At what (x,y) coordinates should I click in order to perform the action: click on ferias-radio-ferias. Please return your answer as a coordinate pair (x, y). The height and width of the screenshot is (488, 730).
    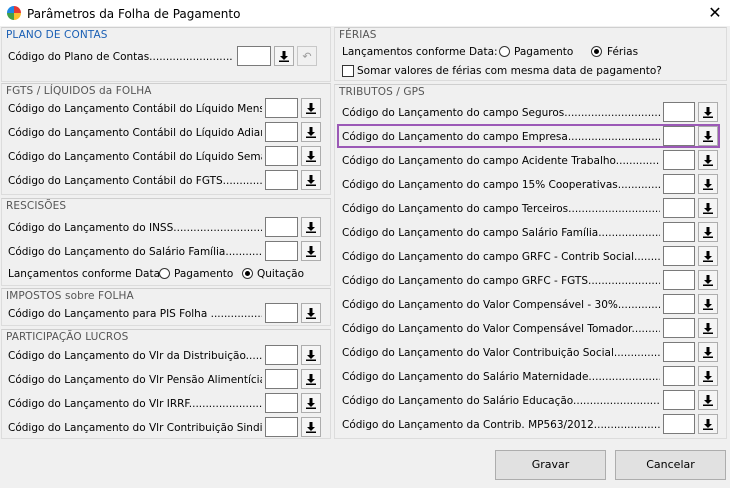
    Looking at the image, I should click on (596, 51).